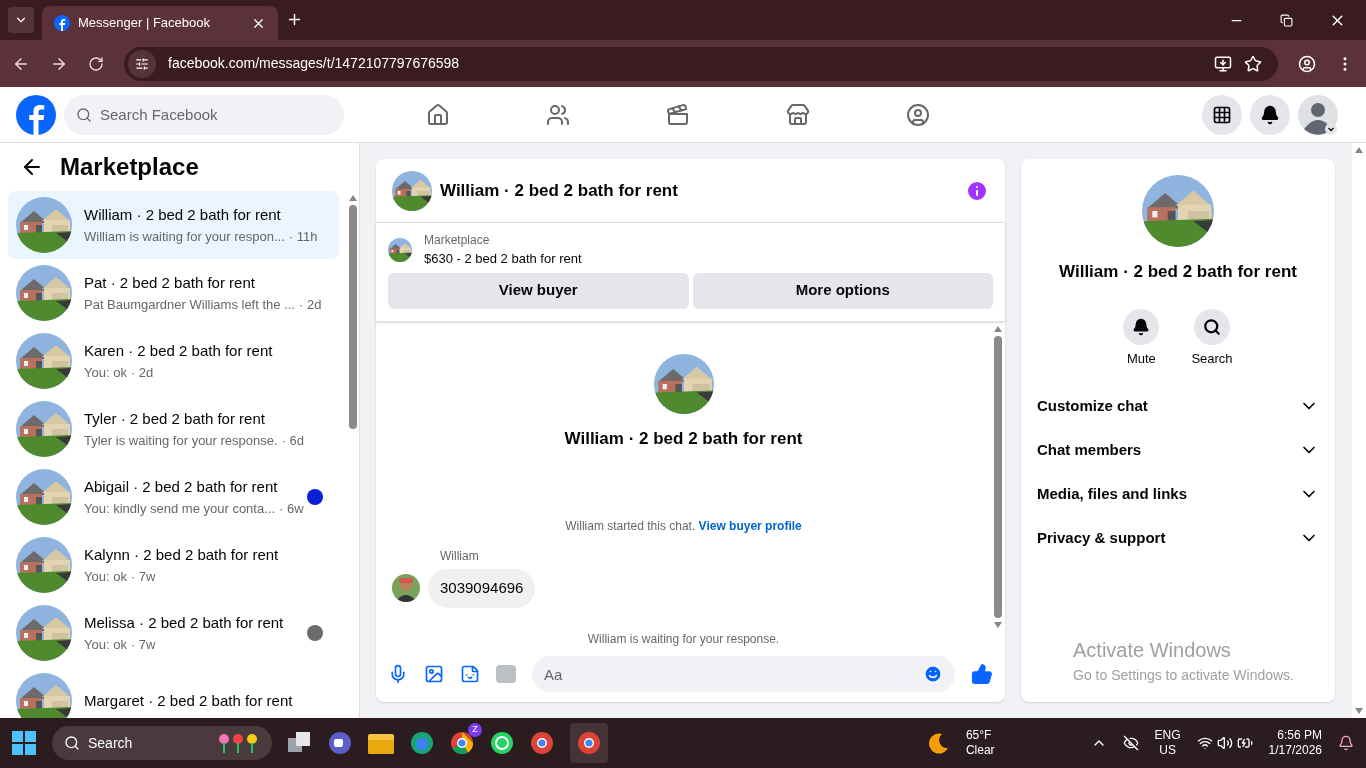  I want to click on browser-tab: Messenger | Facebook, so click(160, 23).